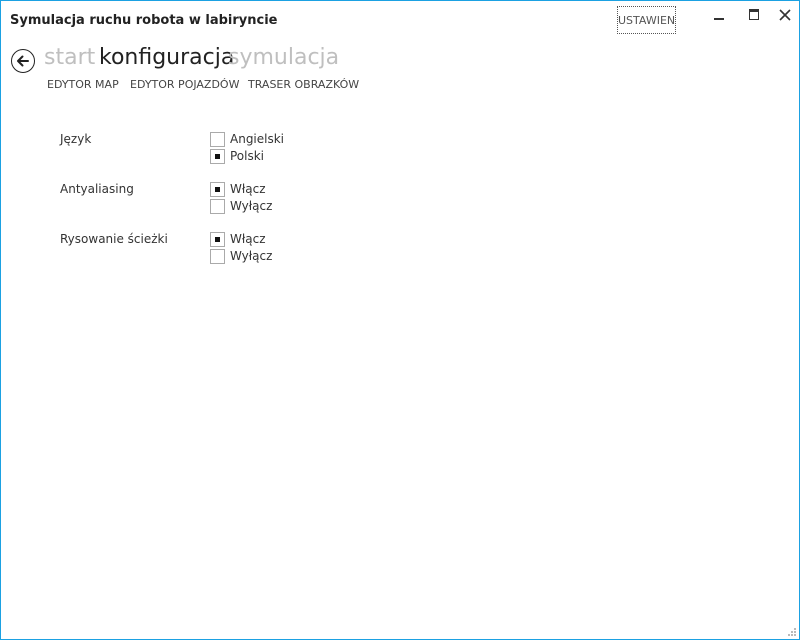 The height and width of the screenshot is (640, 800). What do you see at coordinates (69, 57) in the screenshot?
I see `nav-start: start` at bounding box center [69, 57].